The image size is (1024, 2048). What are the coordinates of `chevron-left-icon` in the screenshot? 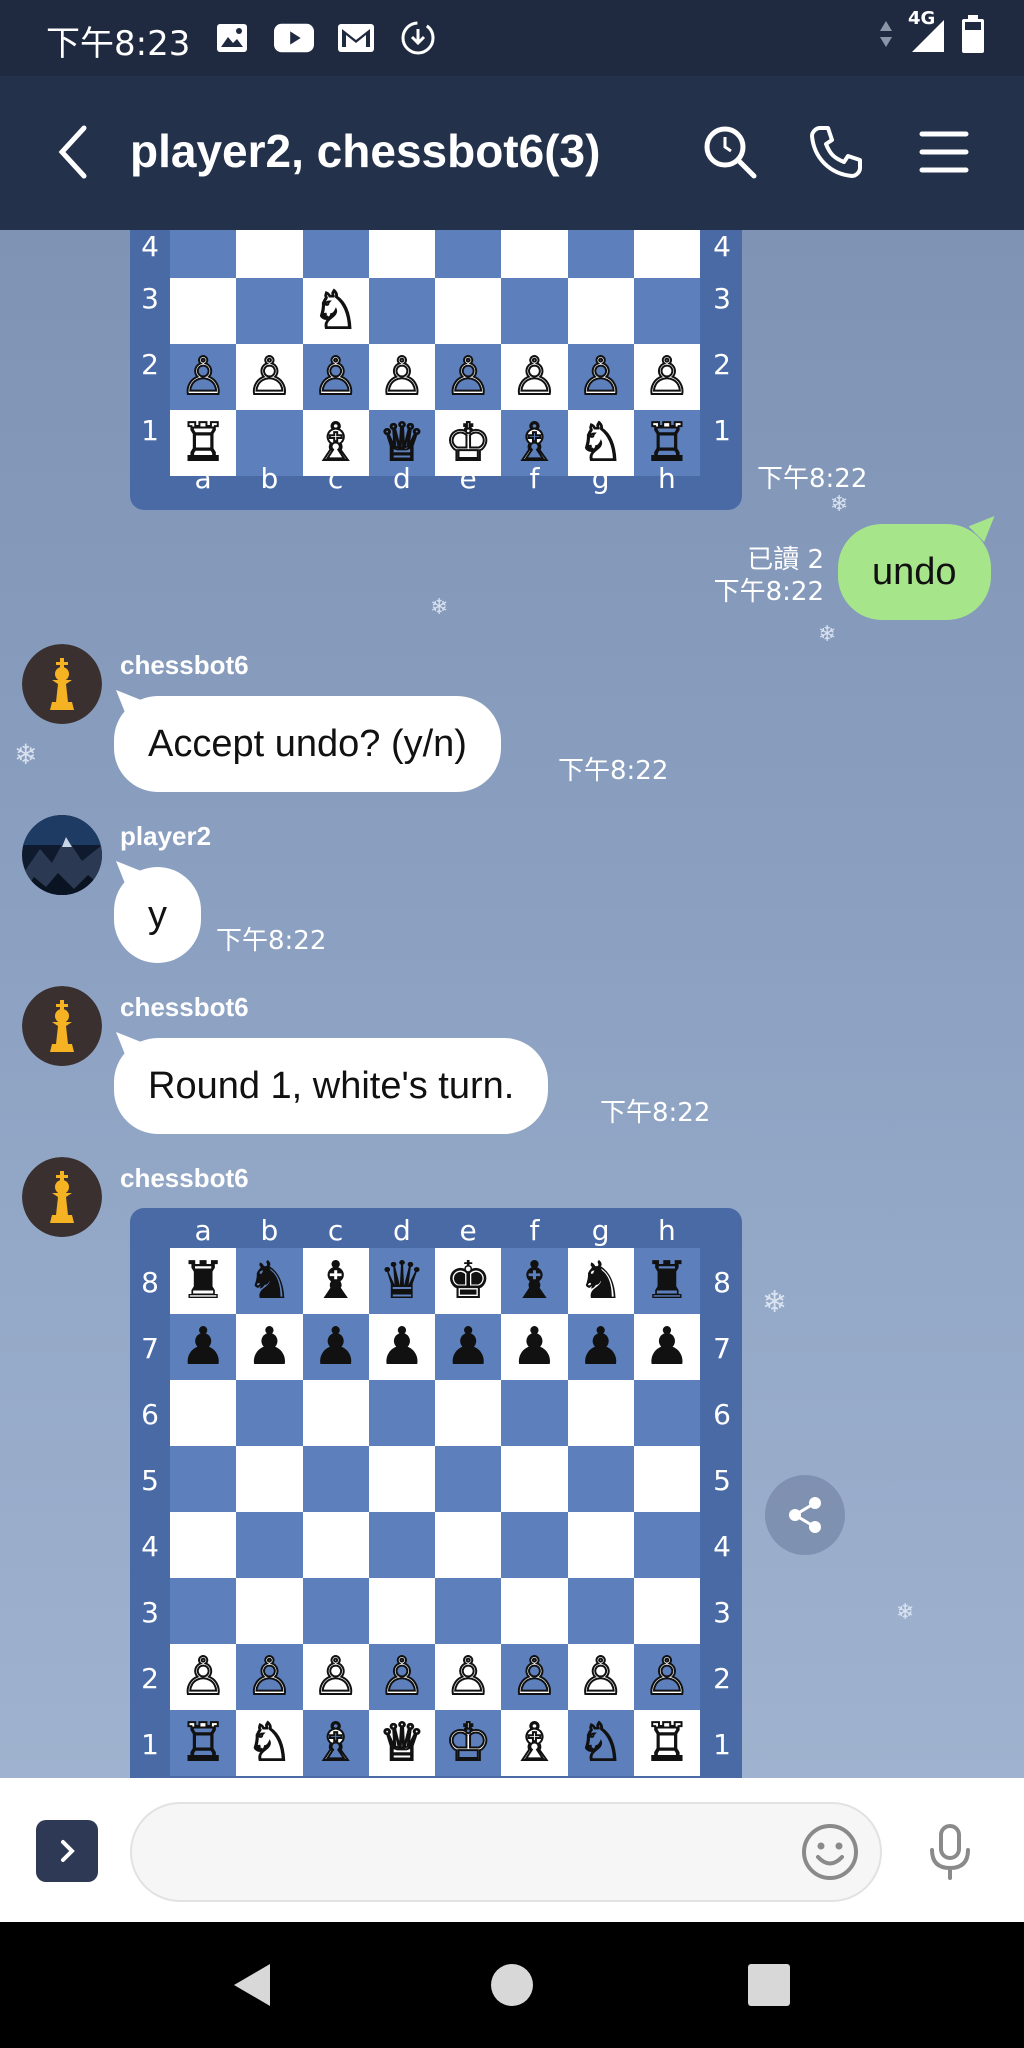 It's located at (76, 152).